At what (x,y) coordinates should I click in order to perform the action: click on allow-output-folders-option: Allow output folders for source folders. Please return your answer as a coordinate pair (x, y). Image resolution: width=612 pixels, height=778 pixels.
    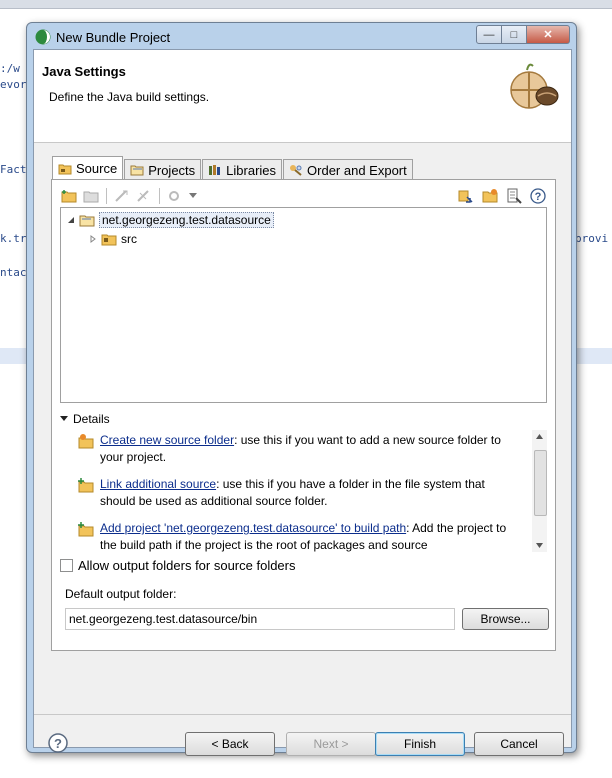
    Looking at the image, I should click on (178, 565).